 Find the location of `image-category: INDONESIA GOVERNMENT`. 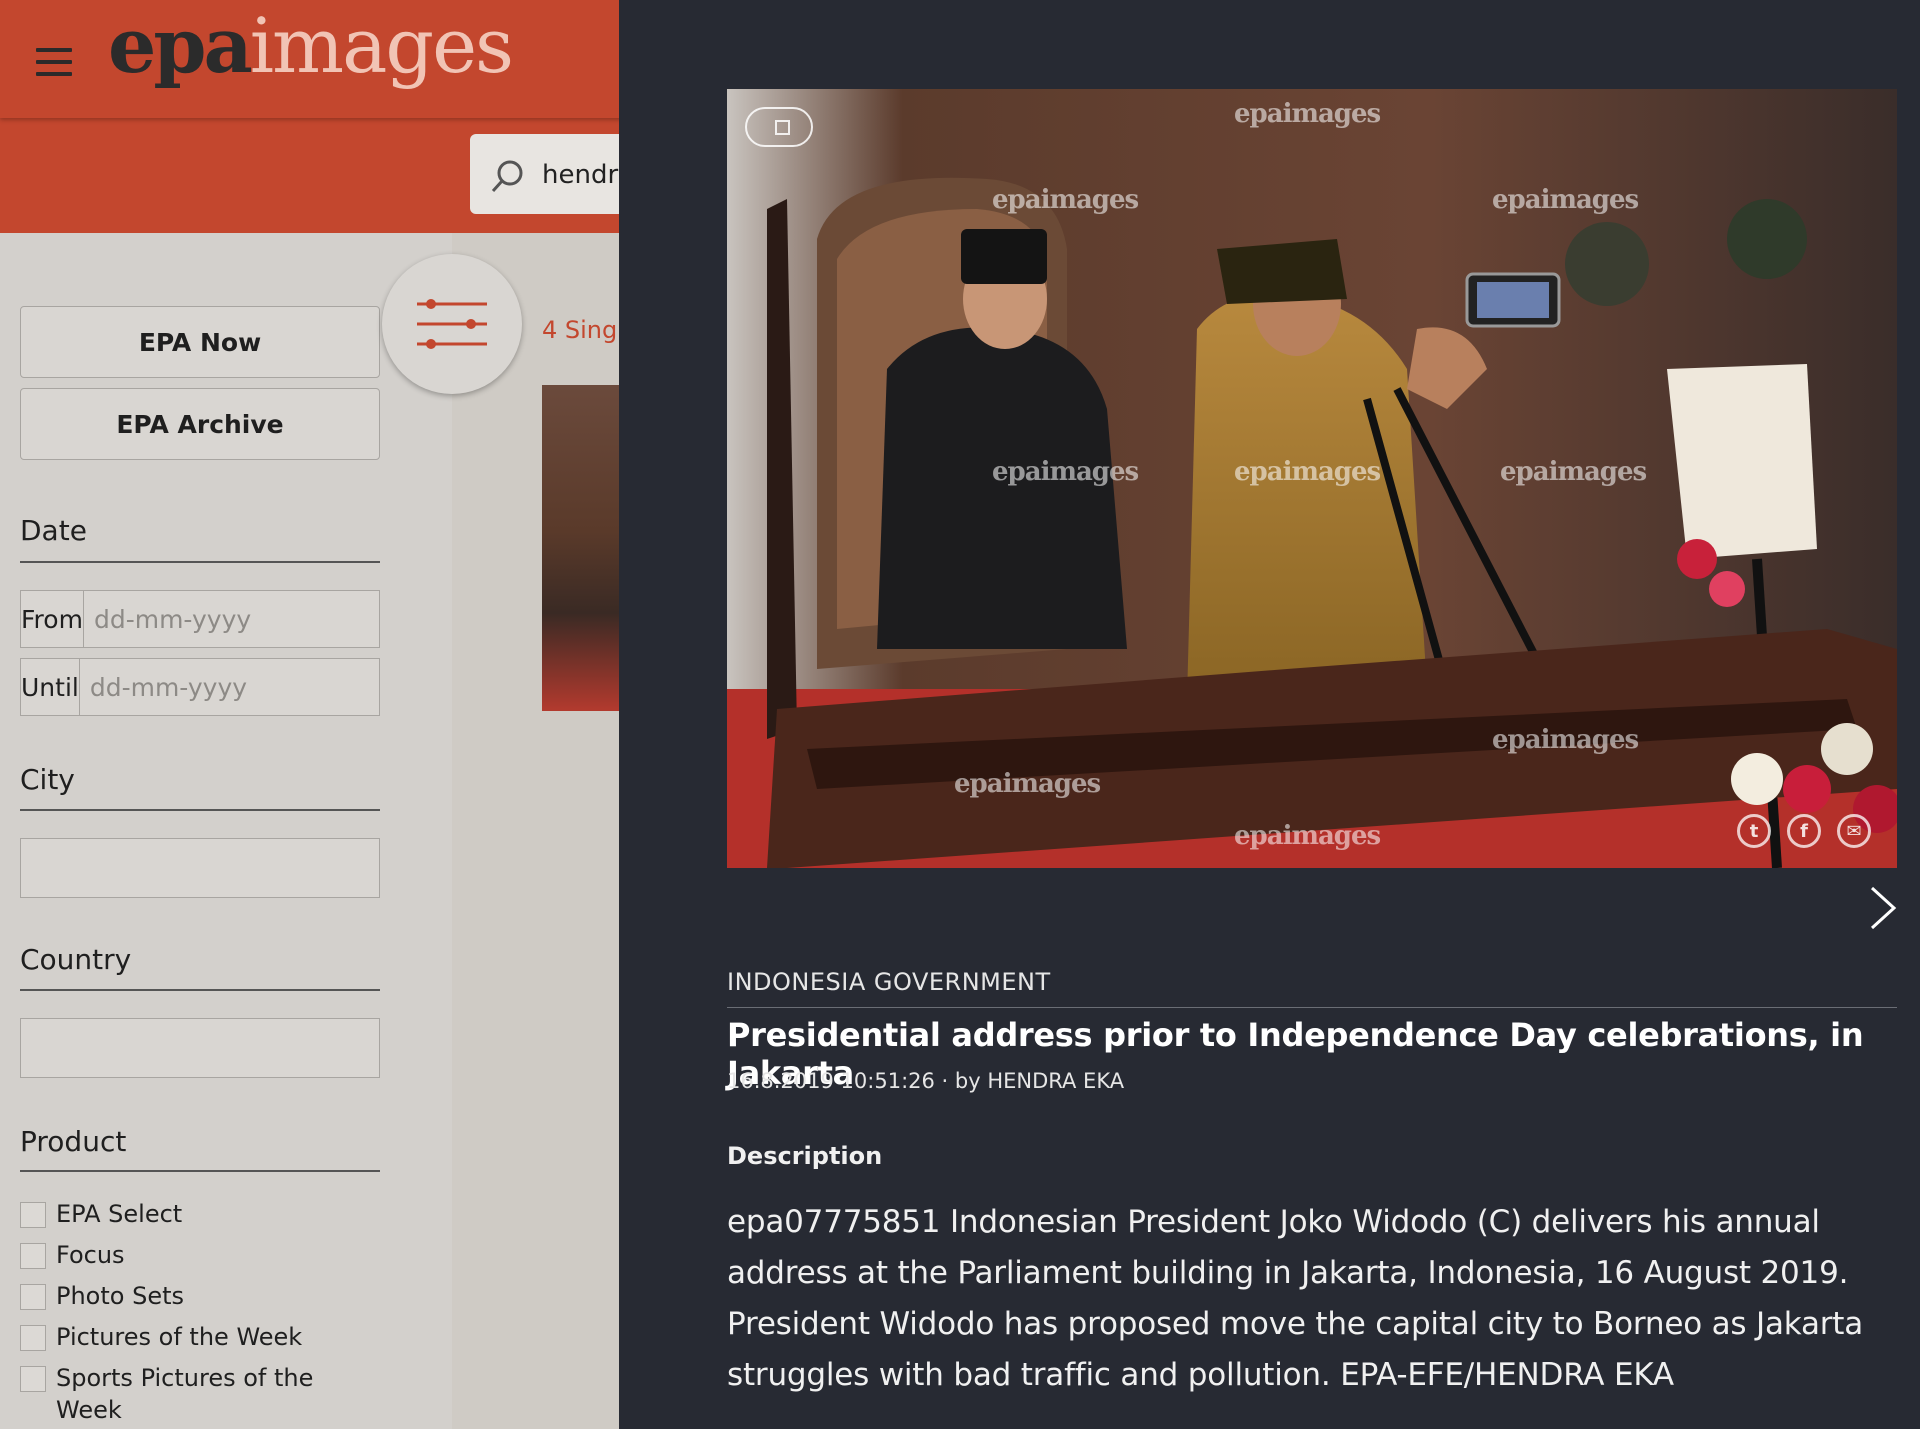

image-category: INDONESIA GOVERNMENT is located at coordinates (889, 982).